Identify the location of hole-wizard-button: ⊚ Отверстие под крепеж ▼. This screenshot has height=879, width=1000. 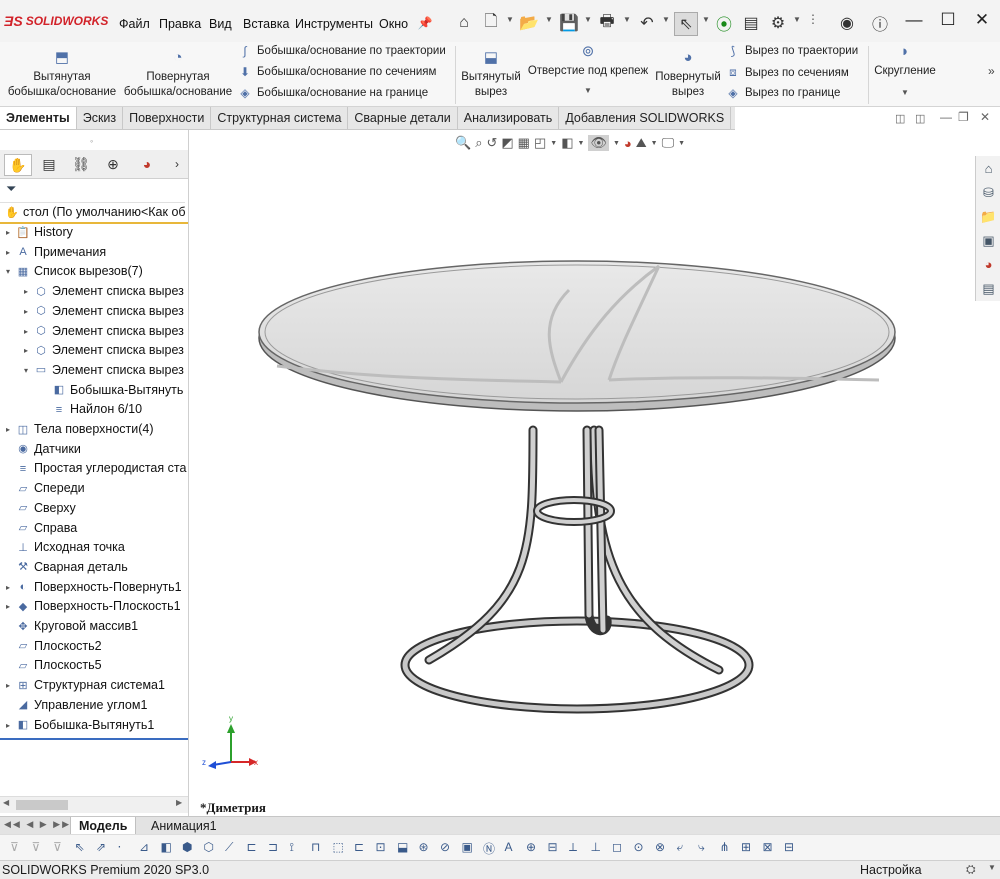
(588, 71).